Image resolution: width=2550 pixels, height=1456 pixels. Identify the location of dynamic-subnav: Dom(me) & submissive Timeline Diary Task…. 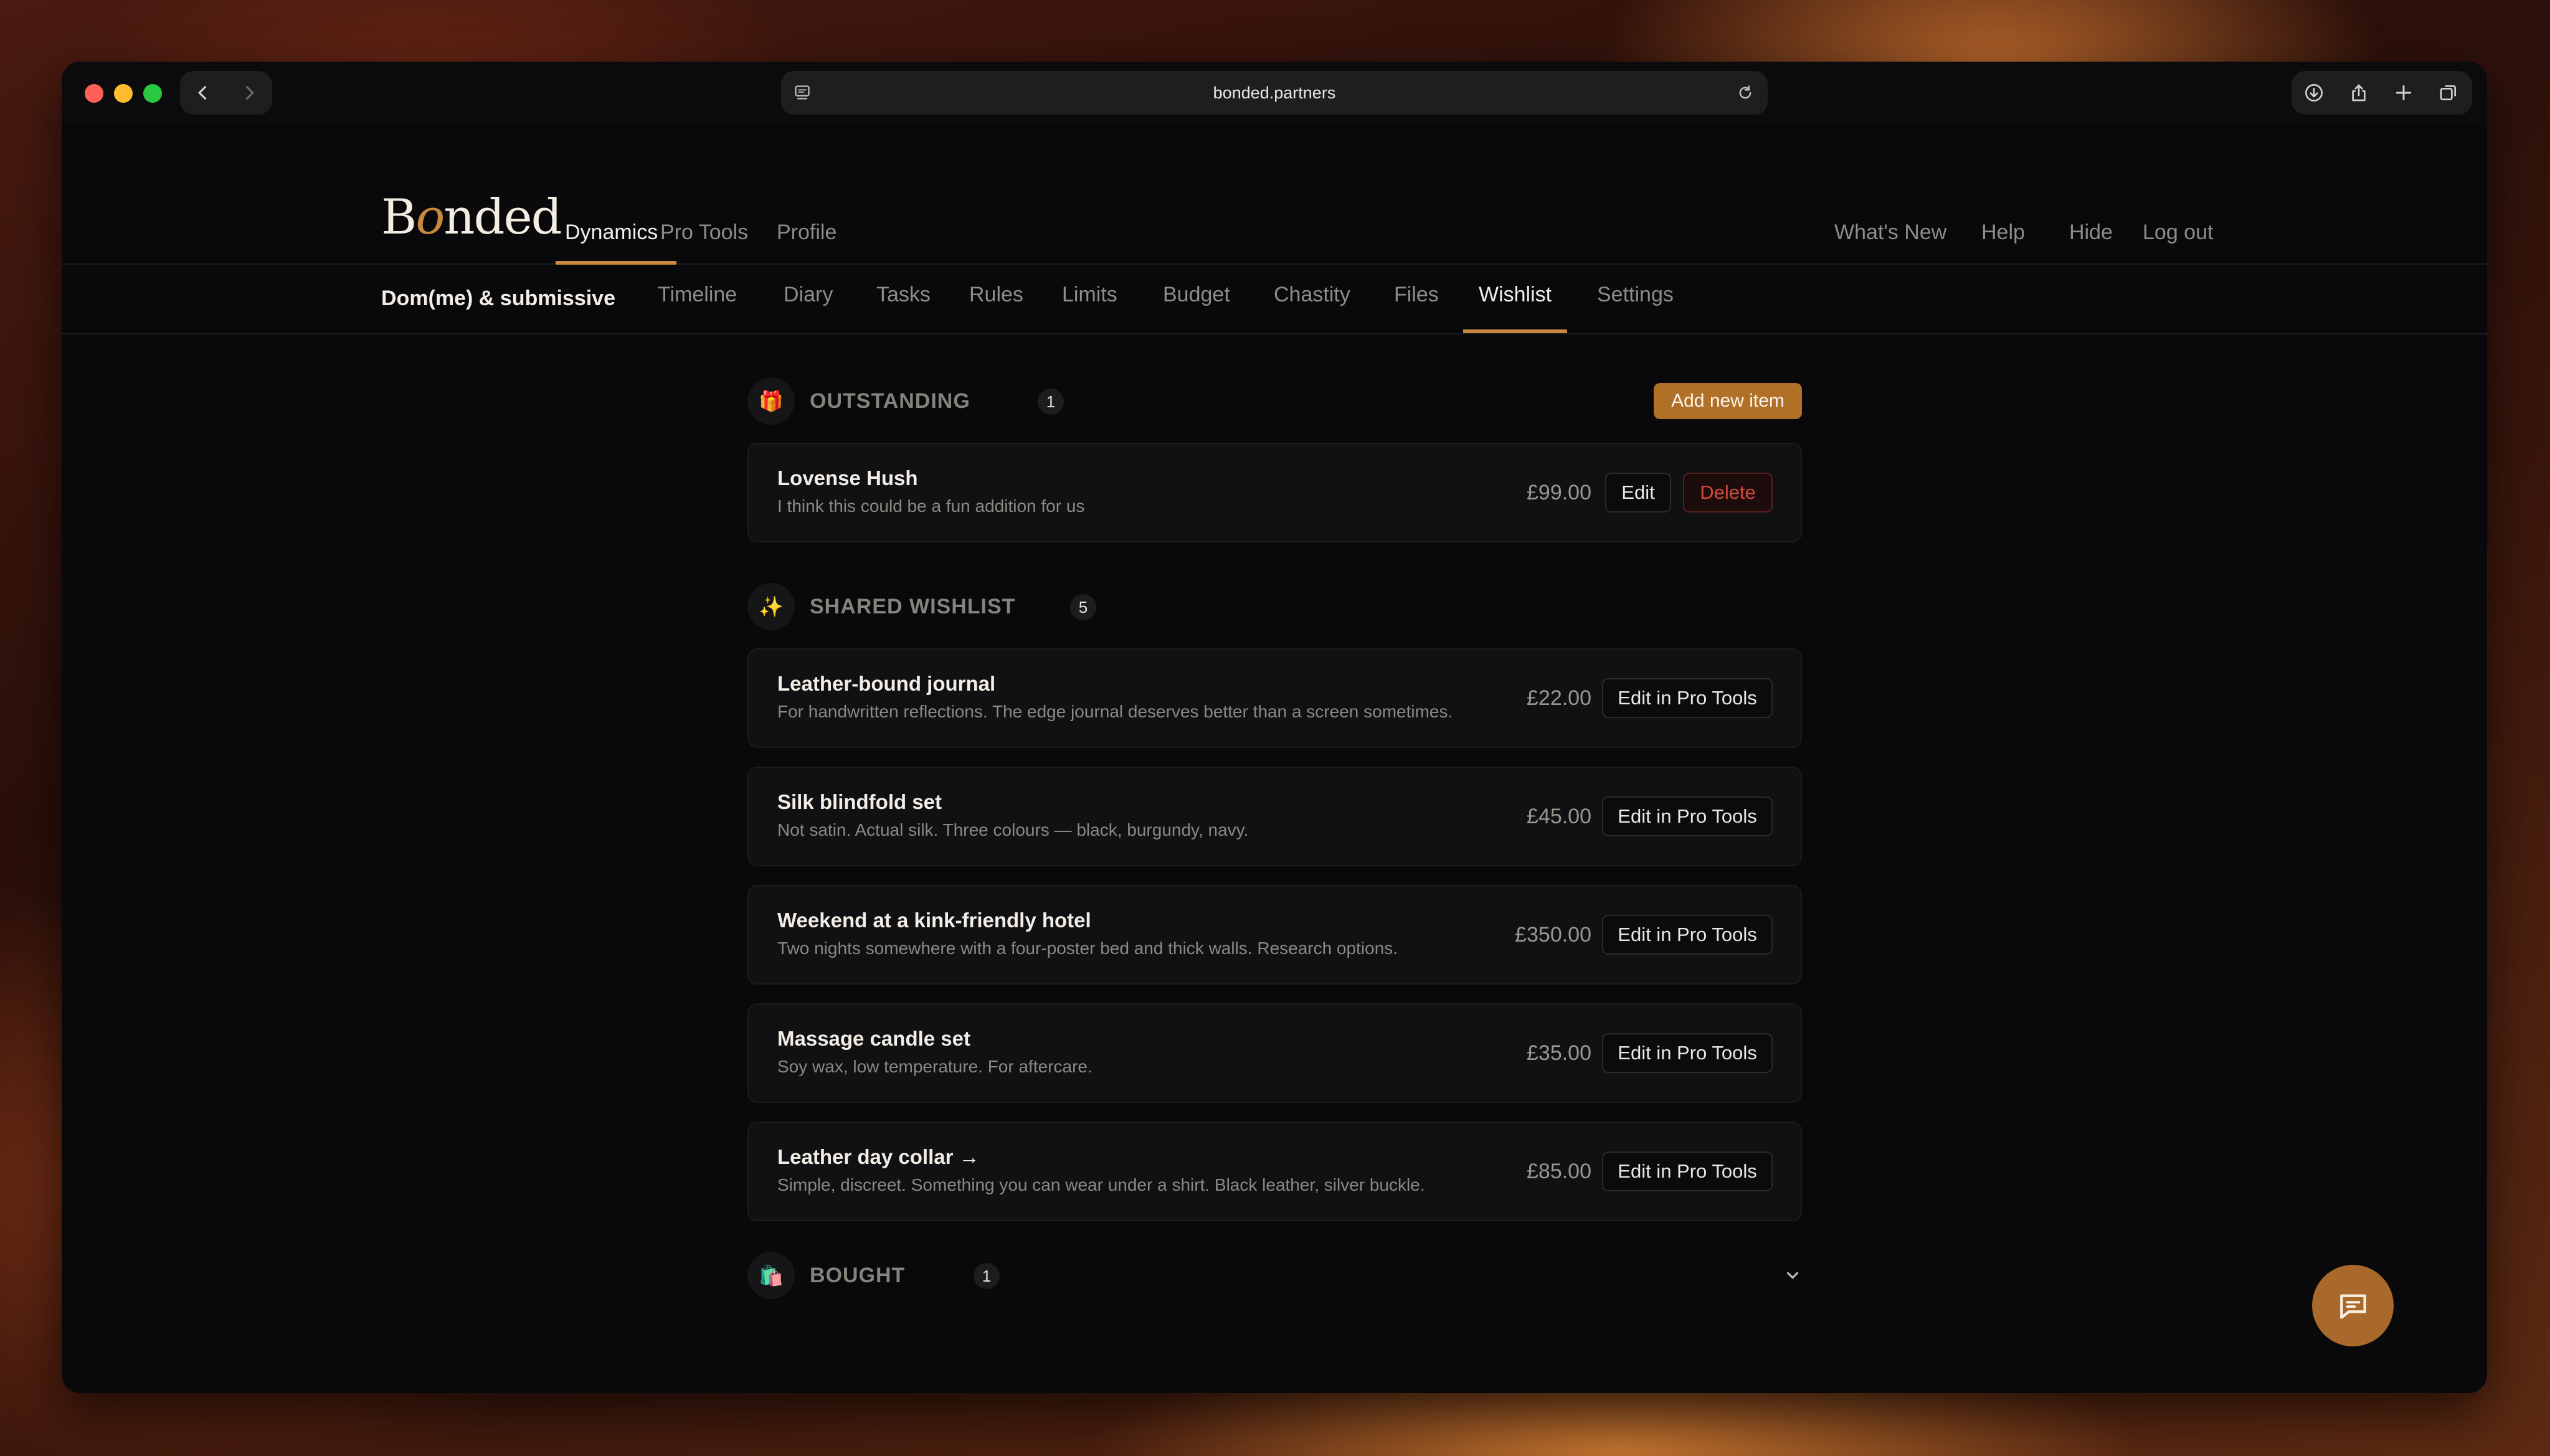
(1274, 299).